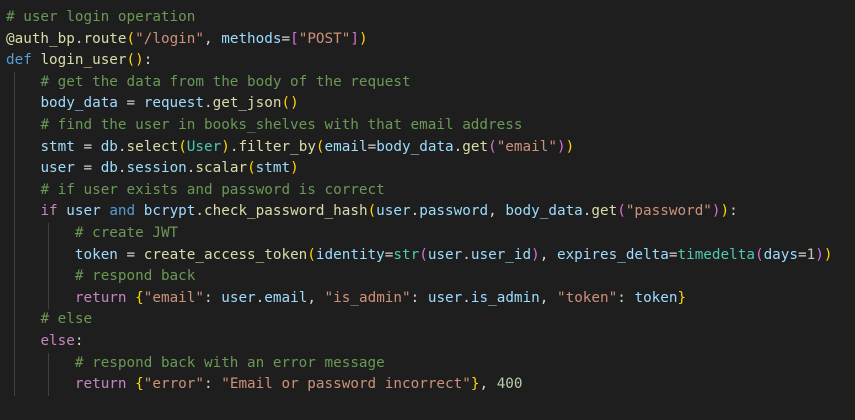 Image resolution: width=855 pixels, height=420 pixels. Describe the element at coordinates (122, 211) in the screenshot. I see `keyword-token: and` at that location.